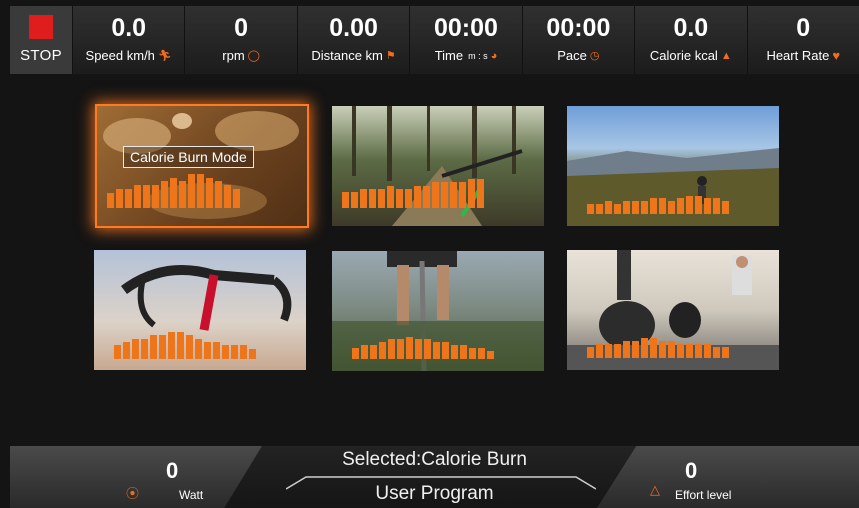 This screenshot has height=508, width=859. Describe the element at coordinates (434, 494) in the screenshot. I see `user-program-button: User Program` at that location.